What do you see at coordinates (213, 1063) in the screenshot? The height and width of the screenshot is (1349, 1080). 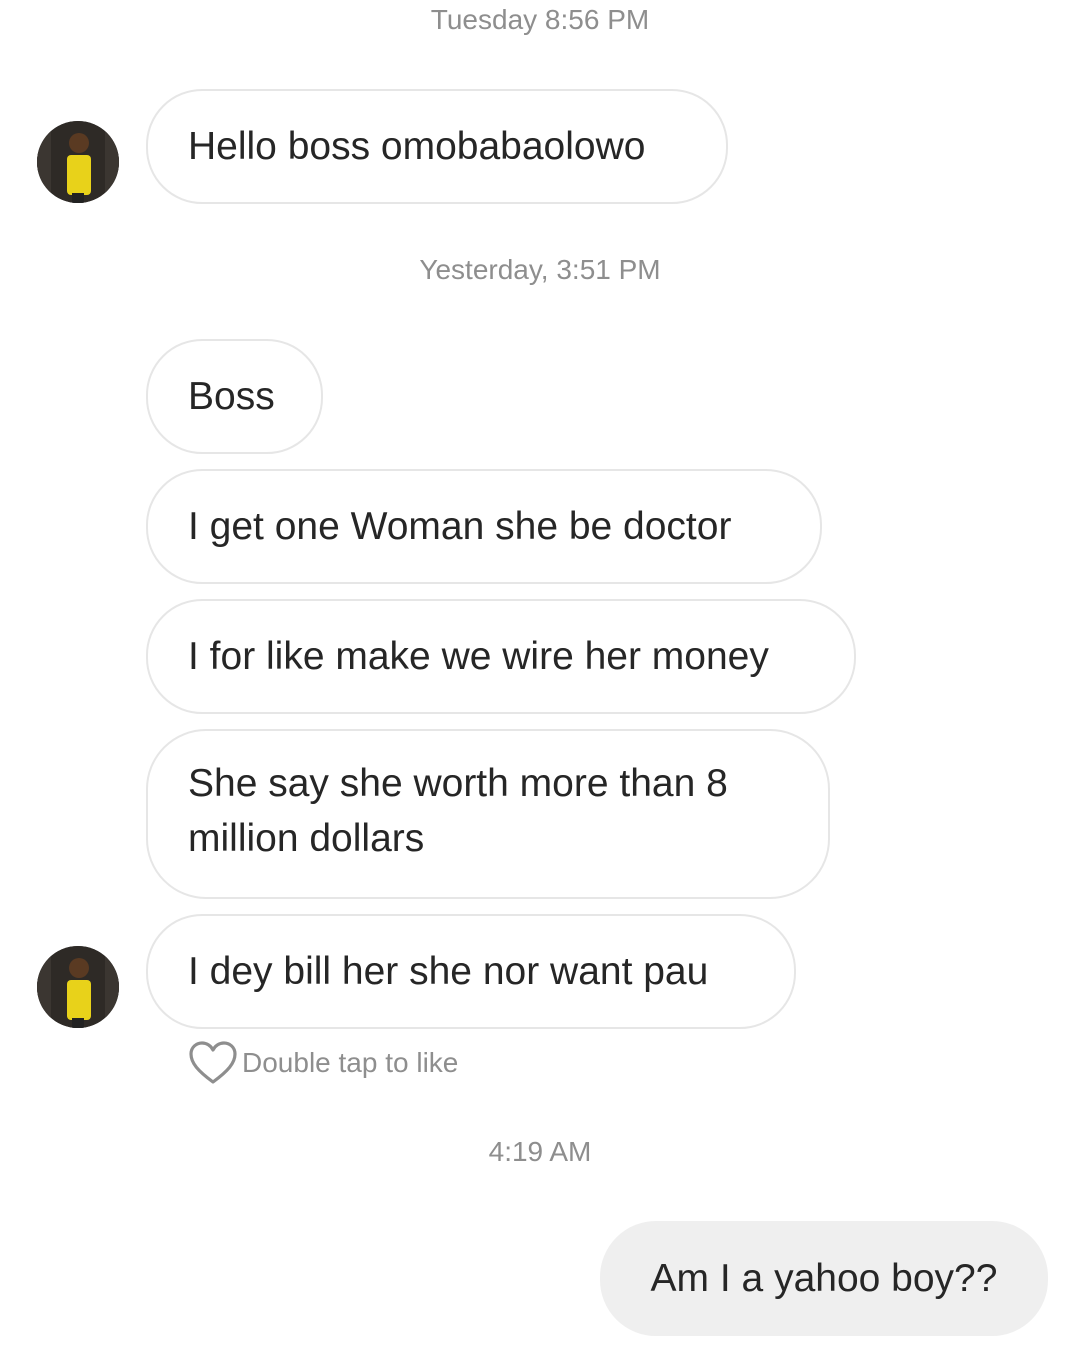 I see `heart-outline-icon` at bounding box center [213, 1063].